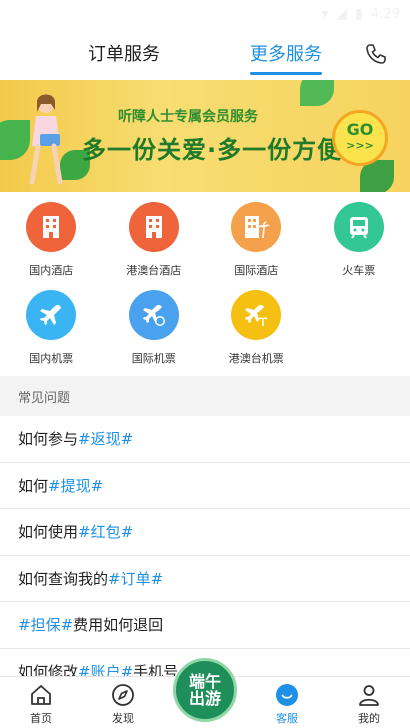 The height and width of the screenshot is (728, 410). Describe the element at coordinates (287, 718) in the screenshot. I see `nav-label: 客服` at that location.